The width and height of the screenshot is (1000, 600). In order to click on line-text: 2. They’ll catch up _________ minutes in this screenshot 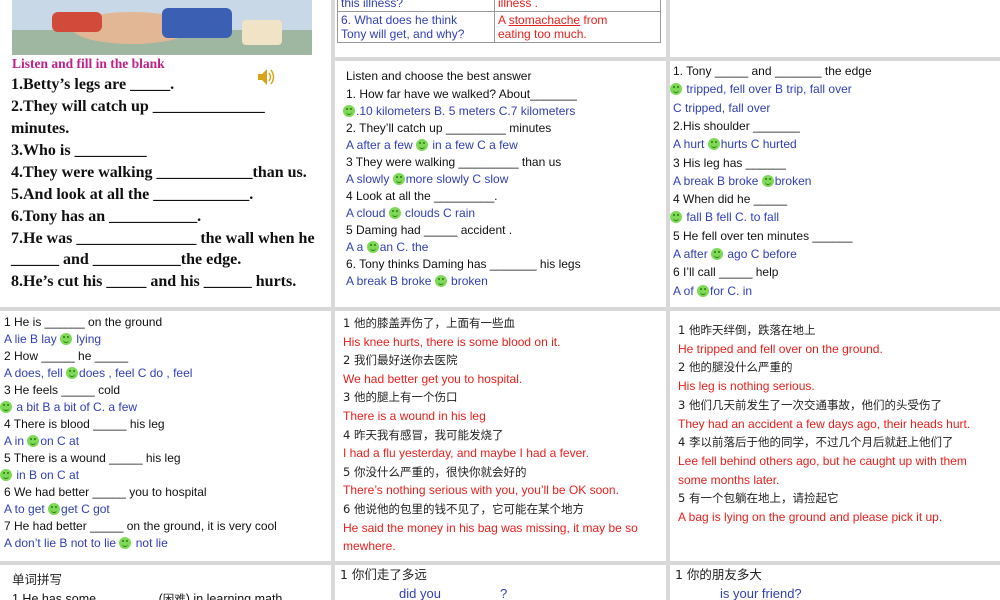, I will do `click(449, 128)`.